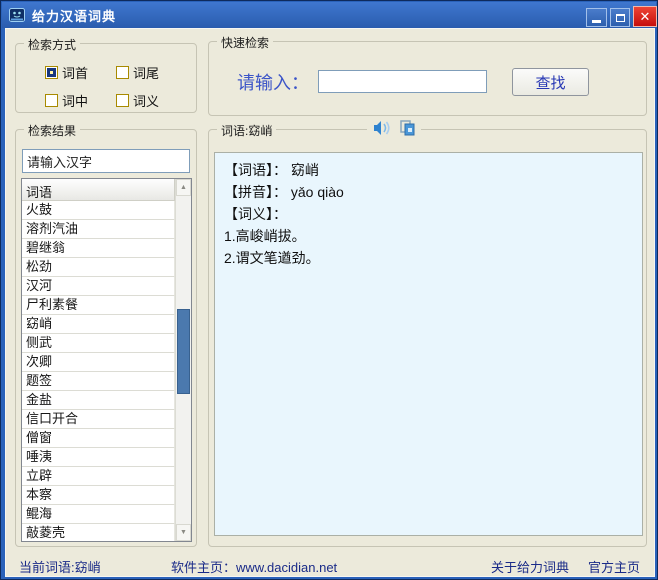  Describe the element at coordinates (106, 161) in the screenshot. I see `hanzi-filter-input` at that location.